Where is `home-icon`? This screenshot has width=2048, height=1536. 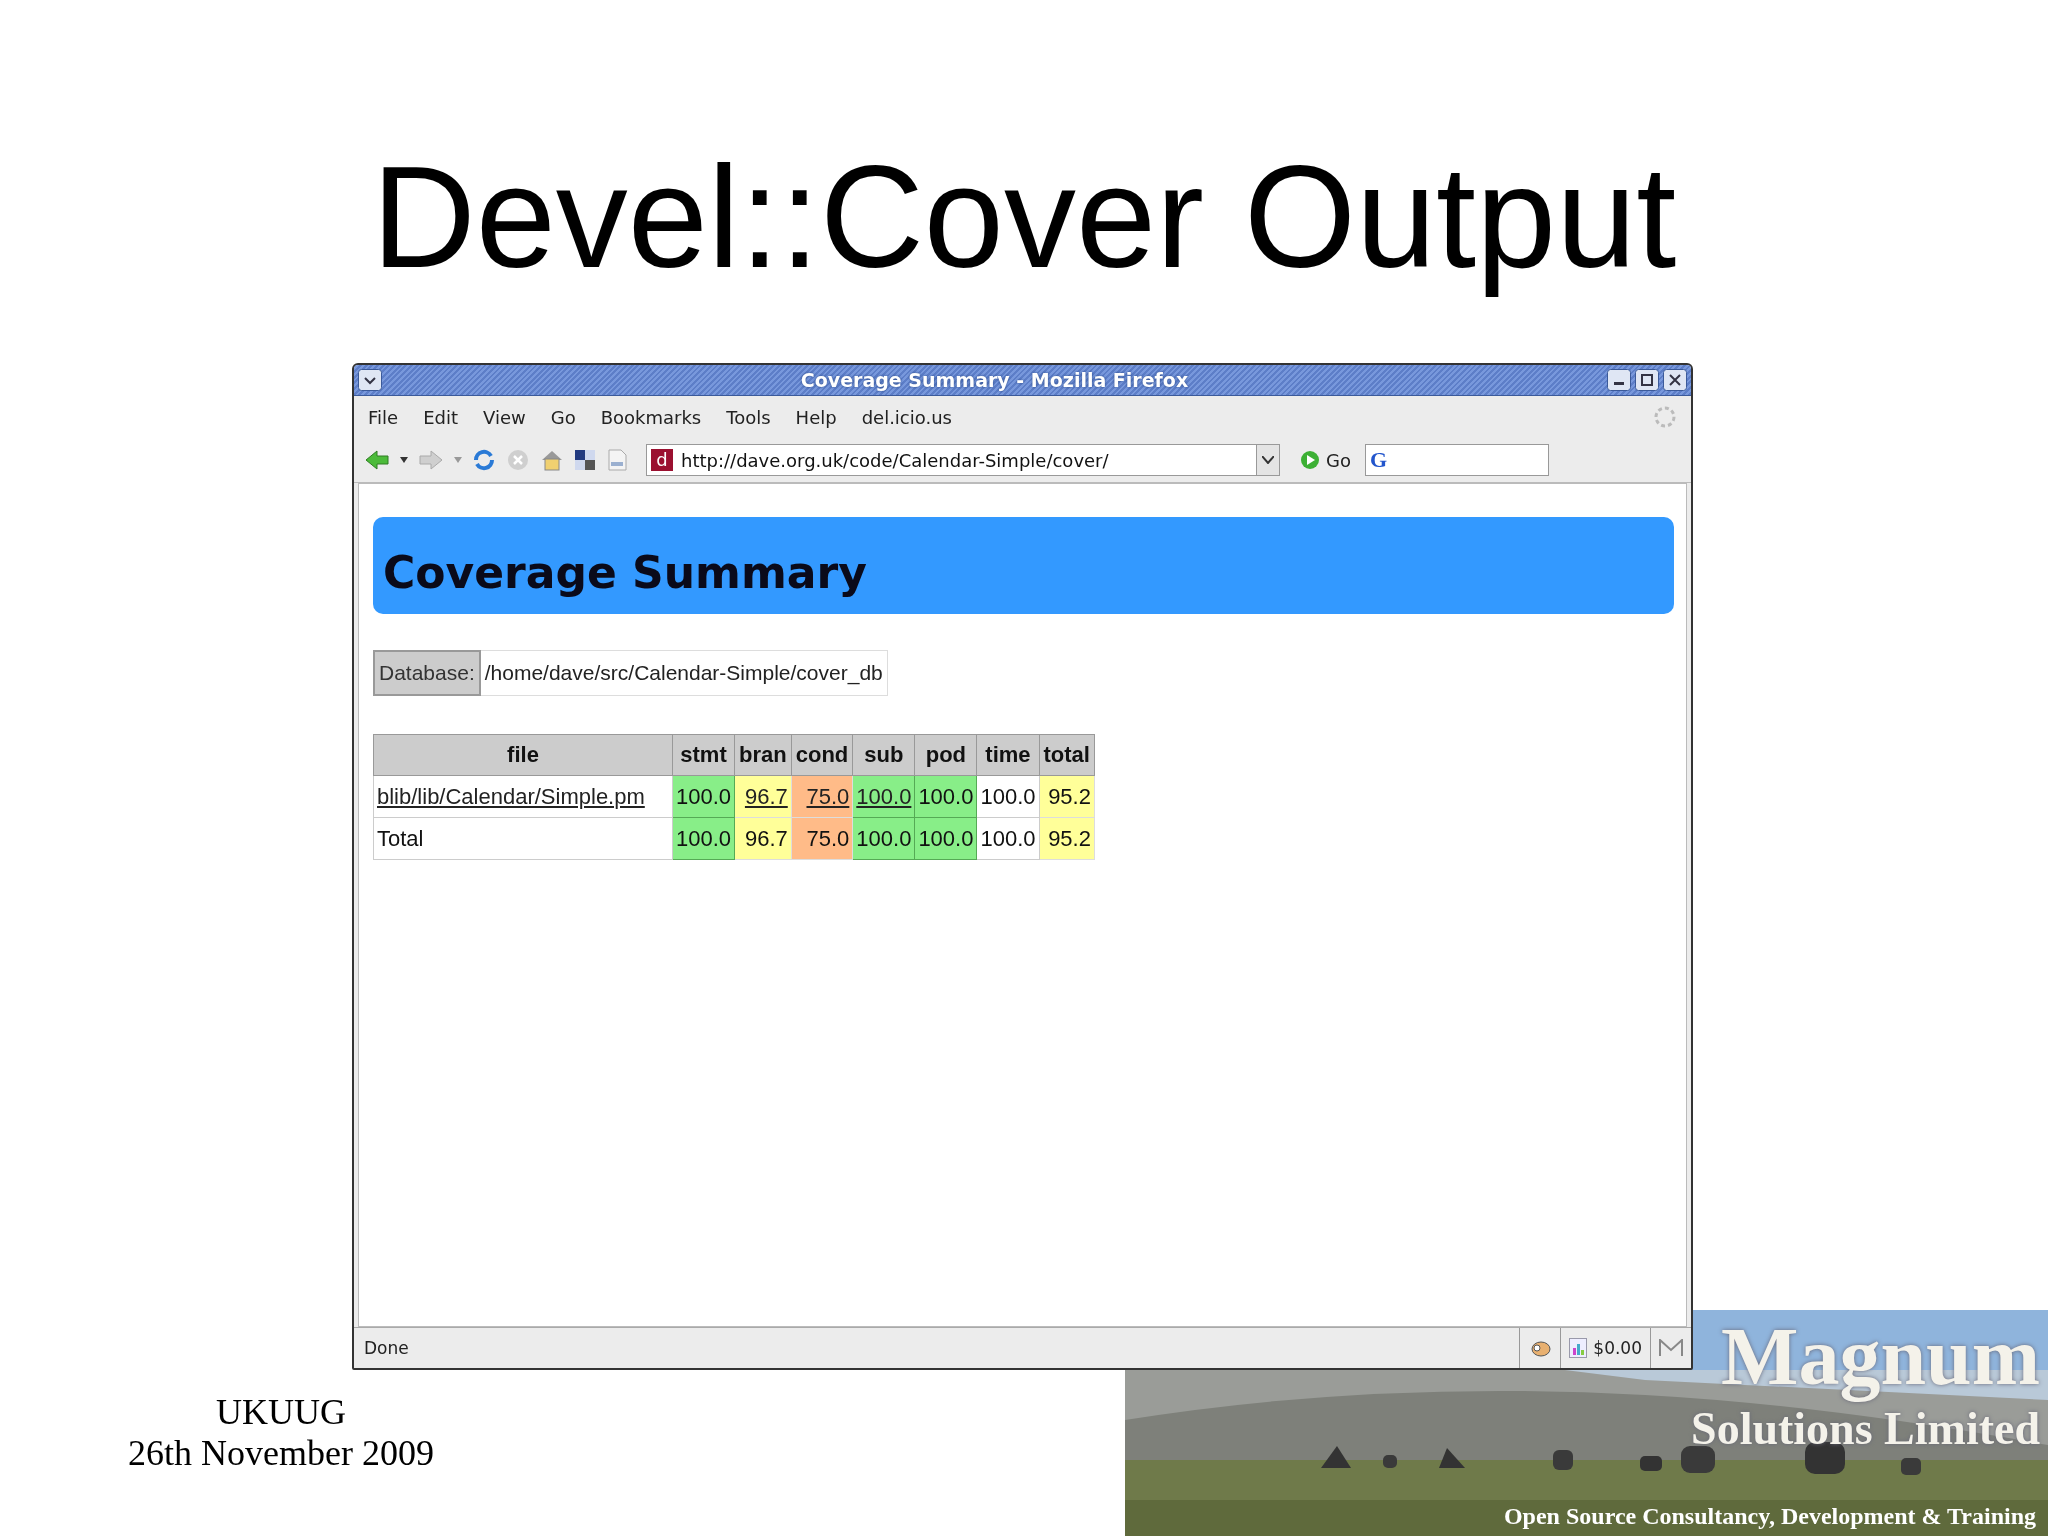 home-icon is located at coordinates (552, 460).